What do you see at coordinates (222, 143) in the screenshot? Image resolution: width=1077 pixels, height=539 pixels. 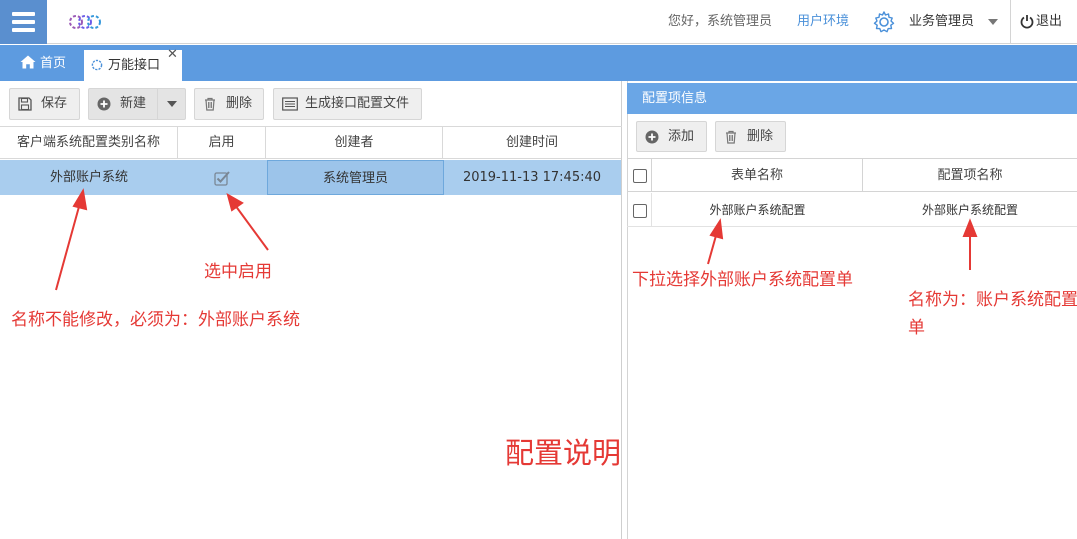 I see `column-header-enabled: 启用` at bounding box center [222, 143].